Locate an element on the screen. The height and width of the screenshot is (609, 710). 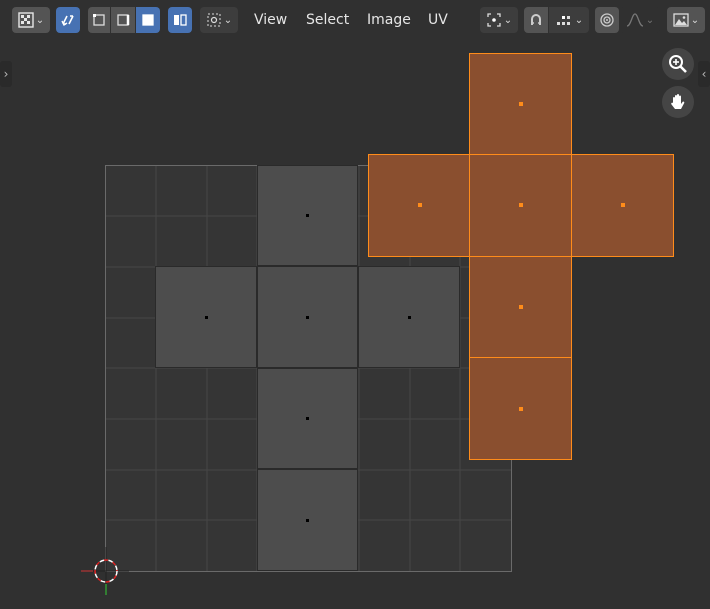
face-select-icon is located at coordinates (148, 20).